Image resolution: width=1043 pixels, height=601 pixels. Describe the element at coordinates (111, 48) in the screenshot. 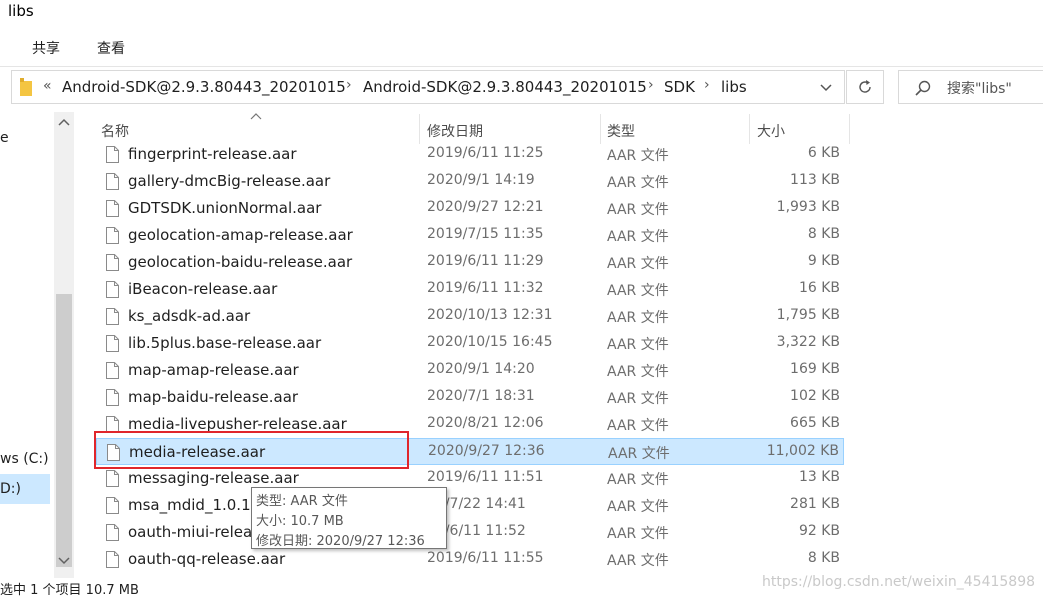

I see `tab-view: 查看` at that location.